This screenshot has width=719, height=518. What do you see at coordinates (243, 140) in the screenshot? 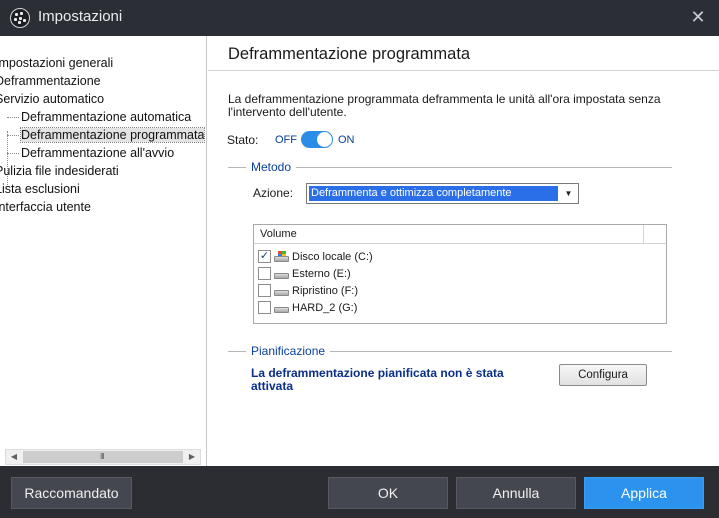
I see `stato-label: Stato:` at bounding box center [243, 140].